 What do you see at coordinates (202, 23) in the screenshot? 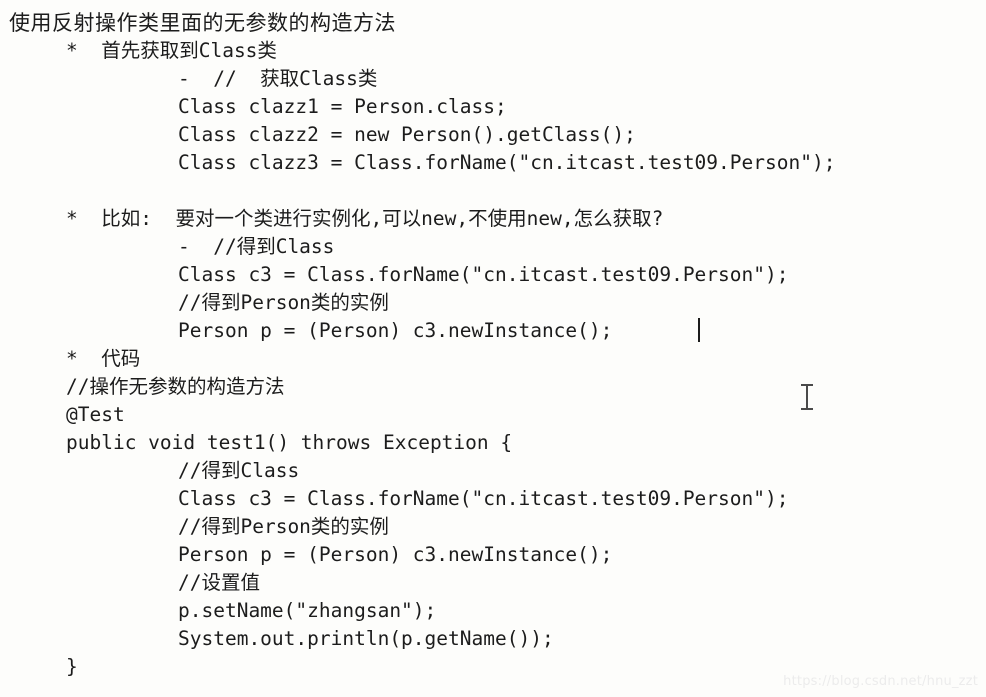
I see `code-line: 使用反射操作类里面的无参数的构造方法` at bounding box center [202, 23].